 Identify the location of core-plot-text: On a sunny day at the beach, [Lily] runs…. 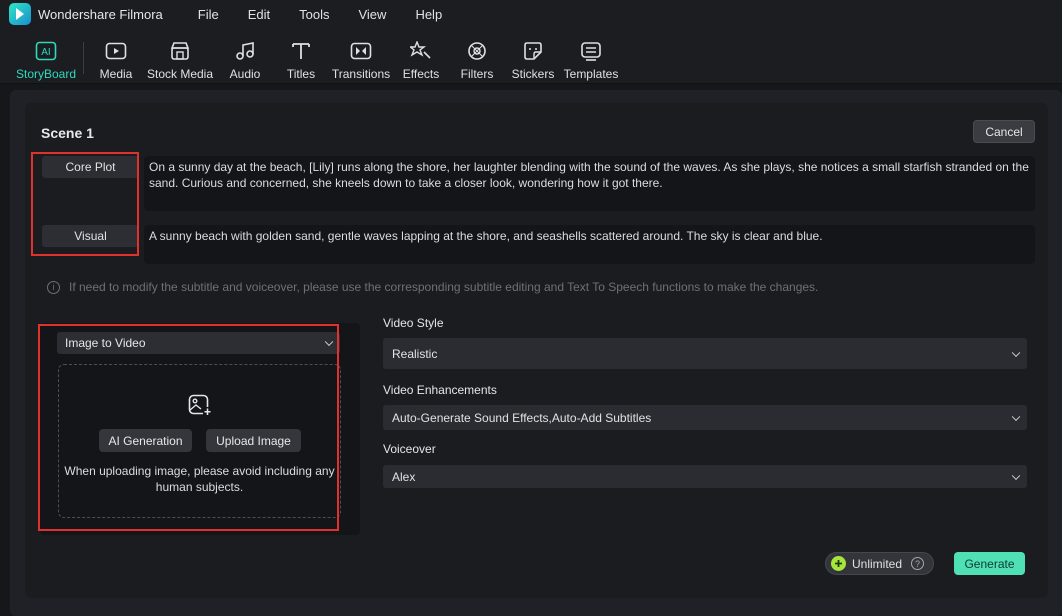
(589, 183).